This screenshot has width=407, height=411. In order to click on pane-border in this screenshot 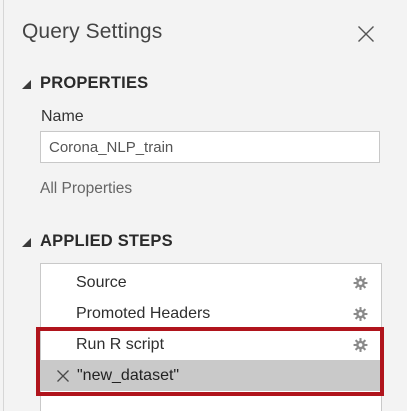, I will do `click(3, 205)`.